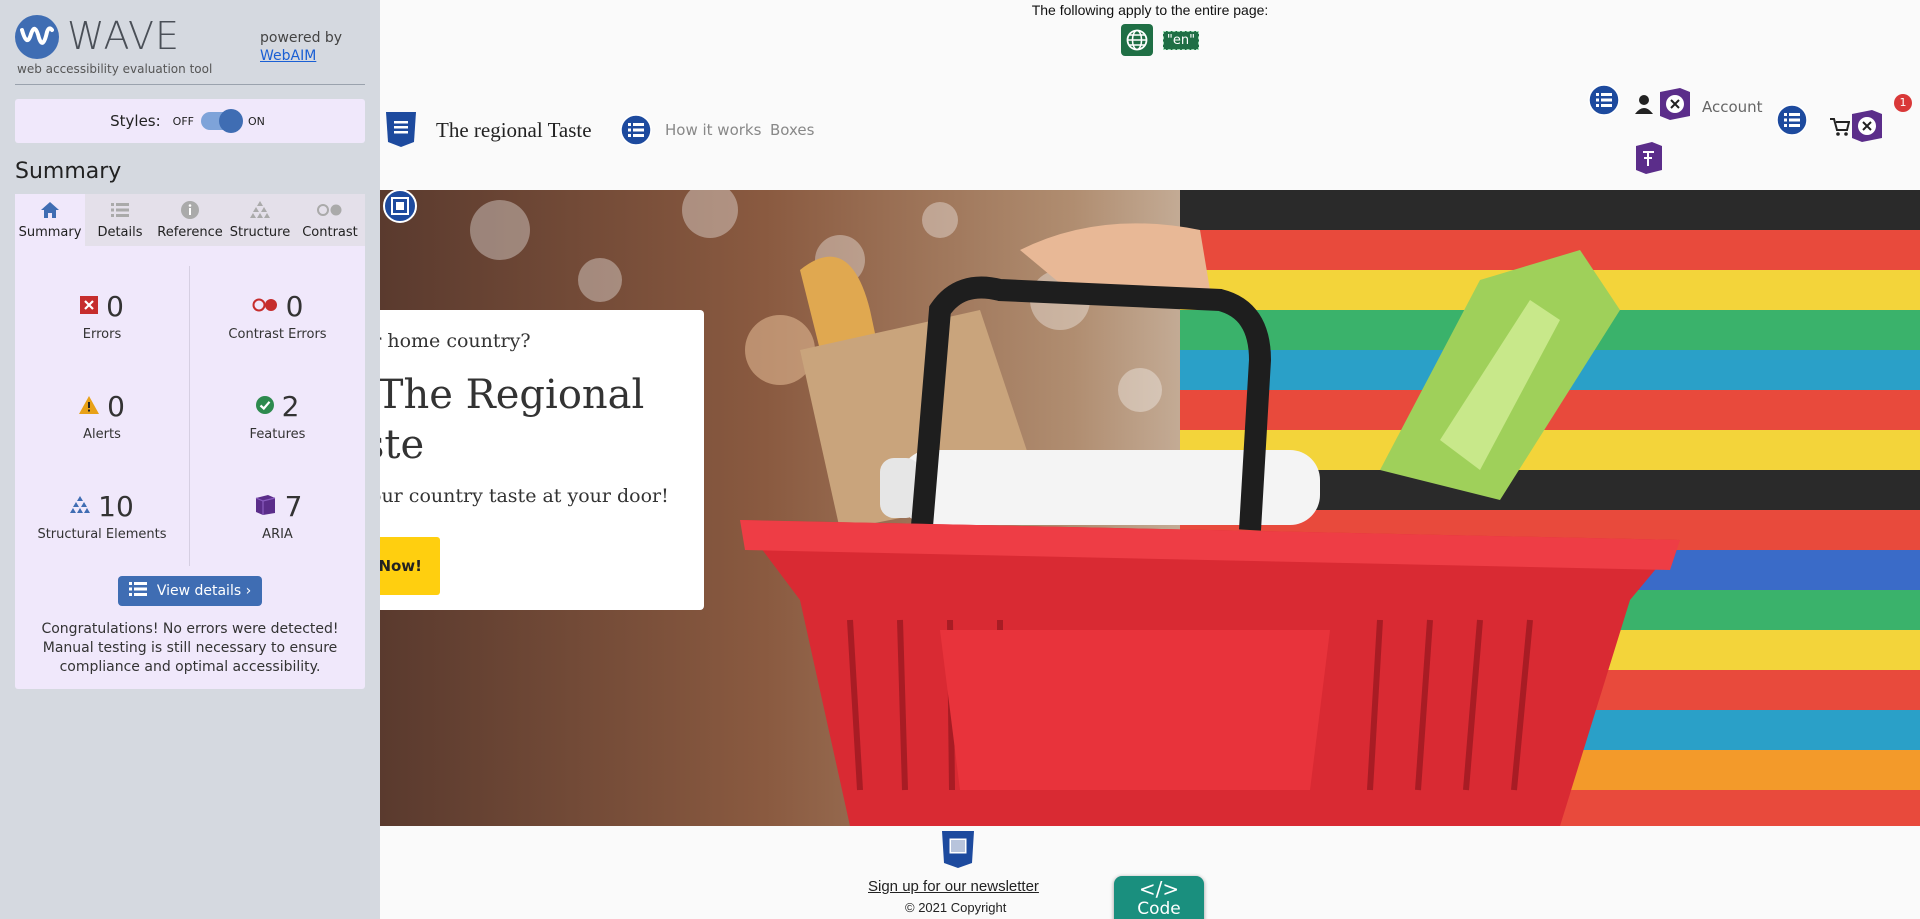 Image resolution: width=1920 pixels, height=919 pixels. What do you see at coordinates (68, 171) in the screenshot?
I see `summary-heading: Summary` at bounding box center [68, 171].